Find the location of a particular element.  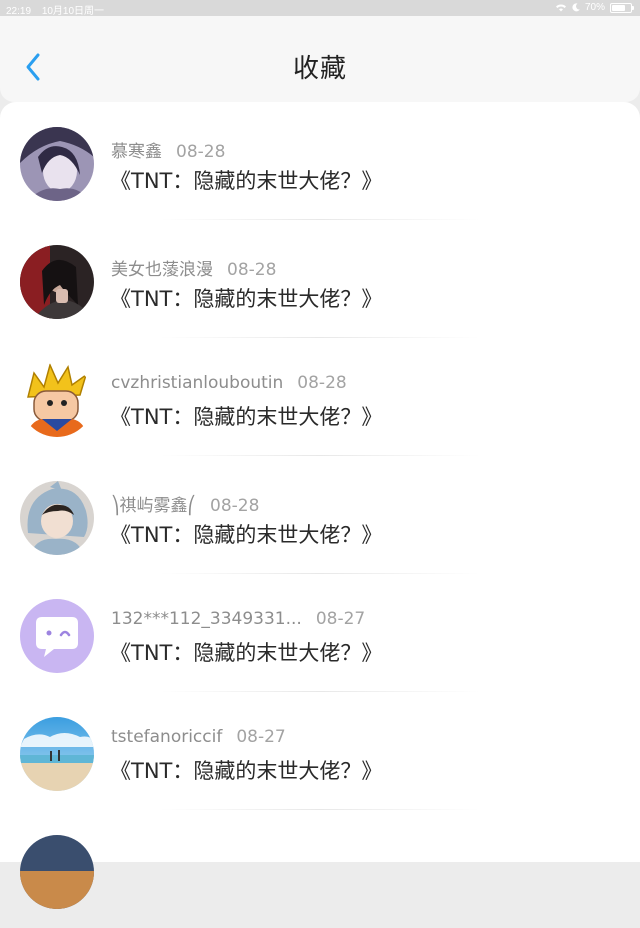

list-item: 132***112_3349331... 08-27 《TNT：隐藏的末世大佬？》 is located at coordinates (320, 633).